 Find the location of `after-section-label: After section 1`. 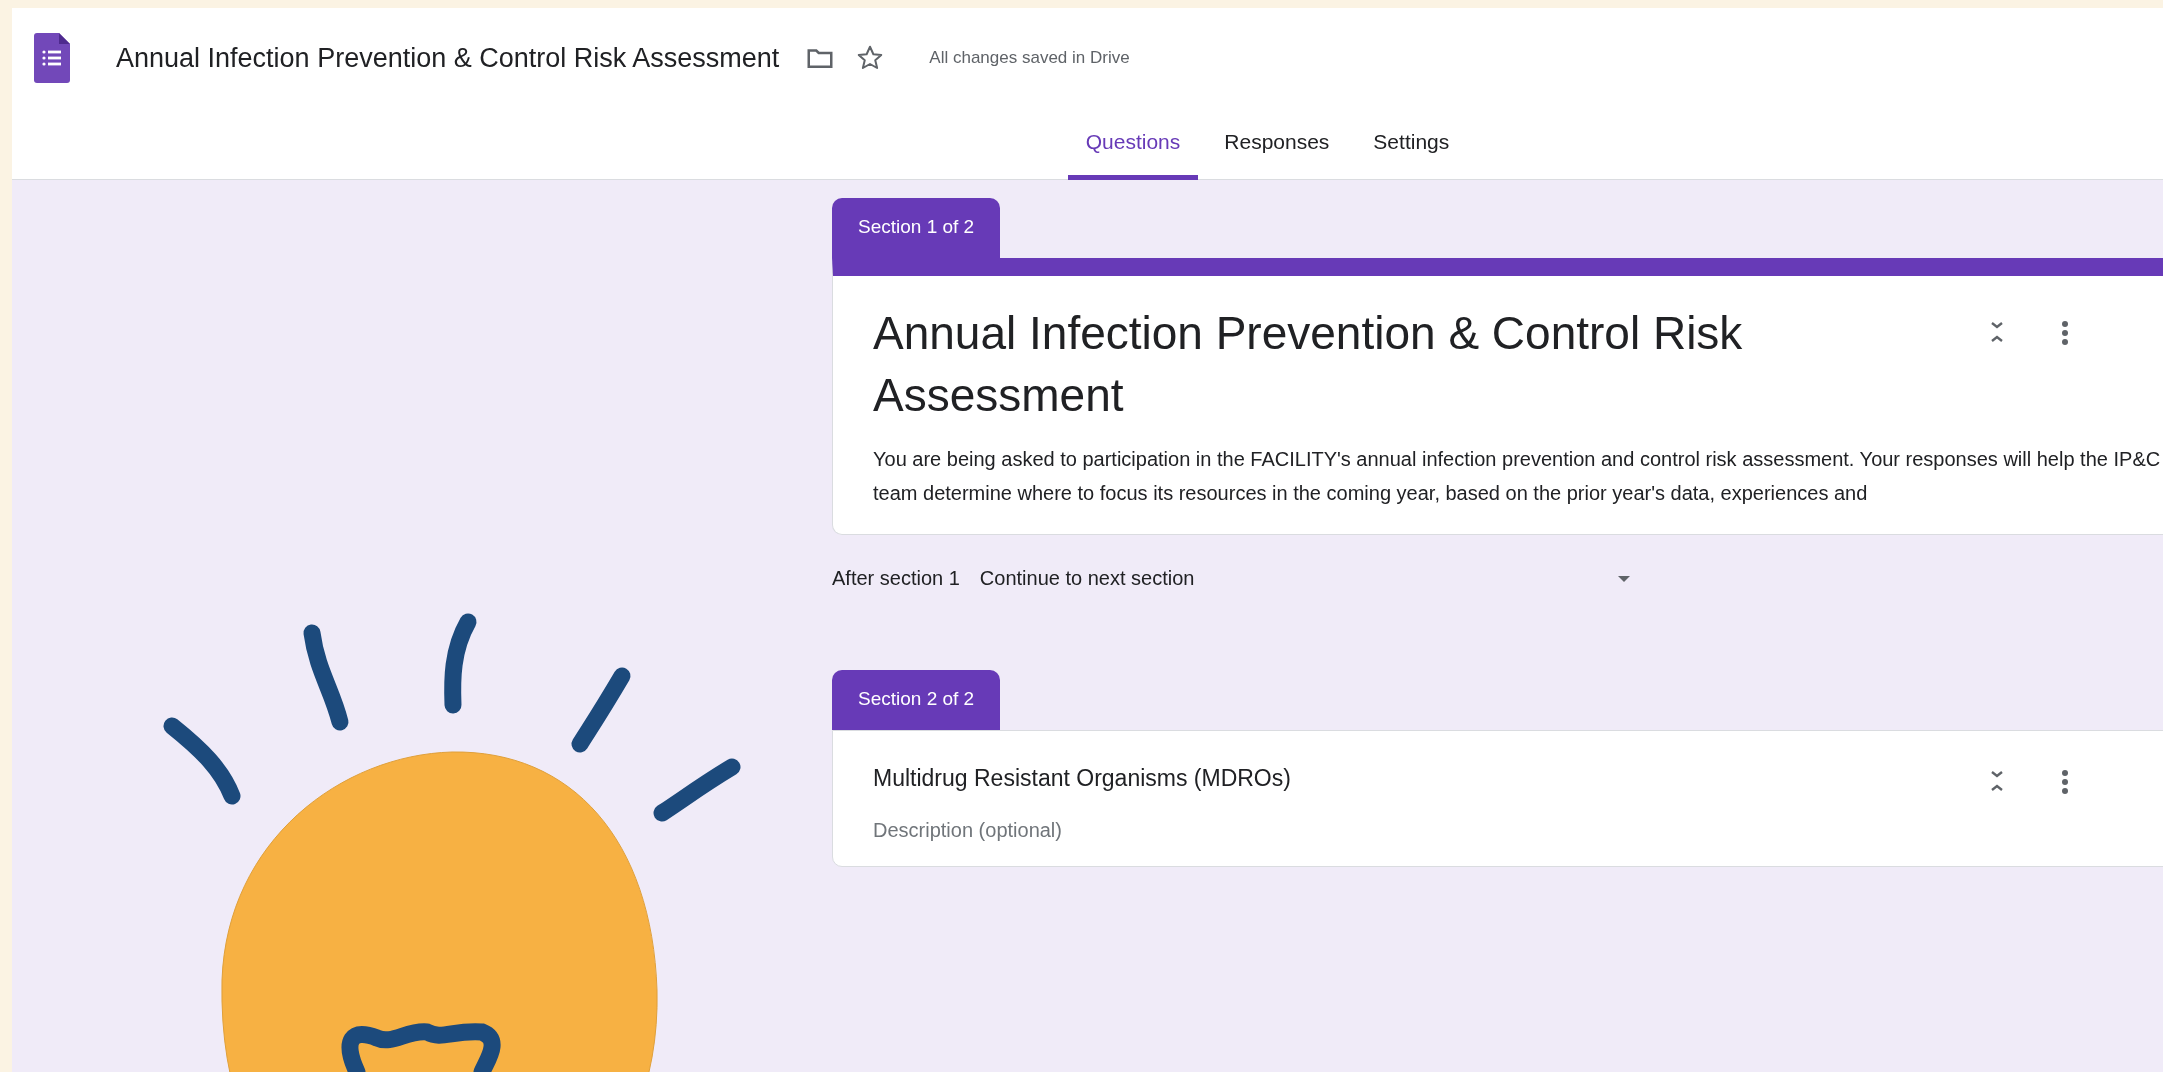

after-section-label: After section 1 is located at coordinates (896, 578).